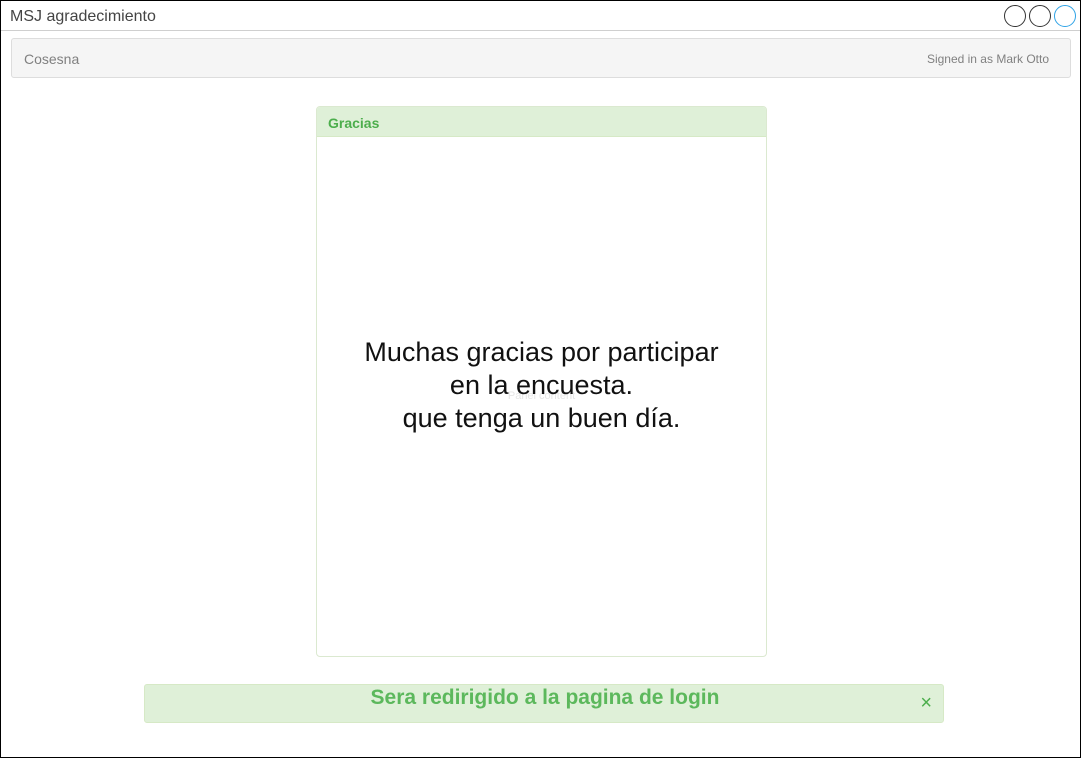  I want to click on window-controls, so click(1040, 16).